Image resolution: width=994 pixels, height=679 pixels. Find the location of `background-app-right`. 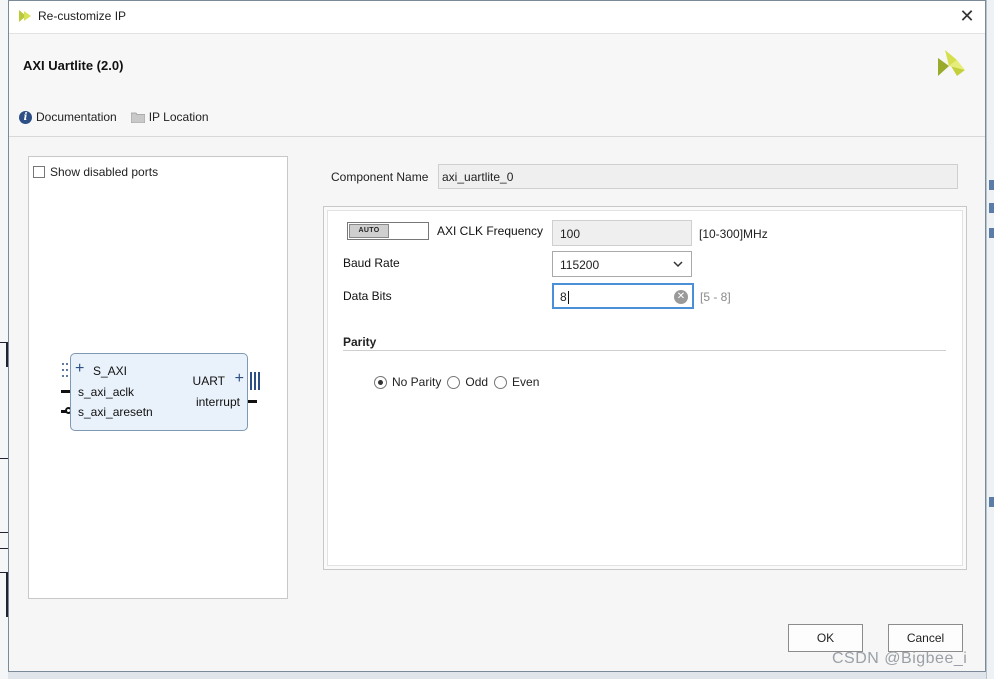

background-app-right is located at coordinates (990, 339).